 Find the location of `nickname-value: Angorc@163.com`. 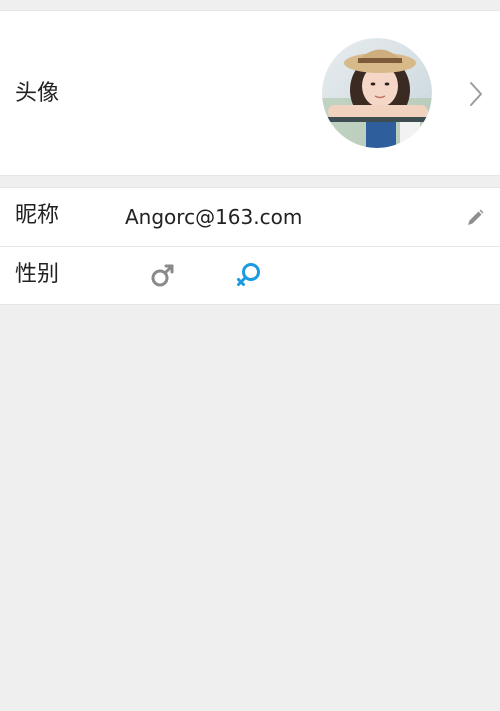

nickname-value: Angorc@163.com is located at coordinates (213, 217).